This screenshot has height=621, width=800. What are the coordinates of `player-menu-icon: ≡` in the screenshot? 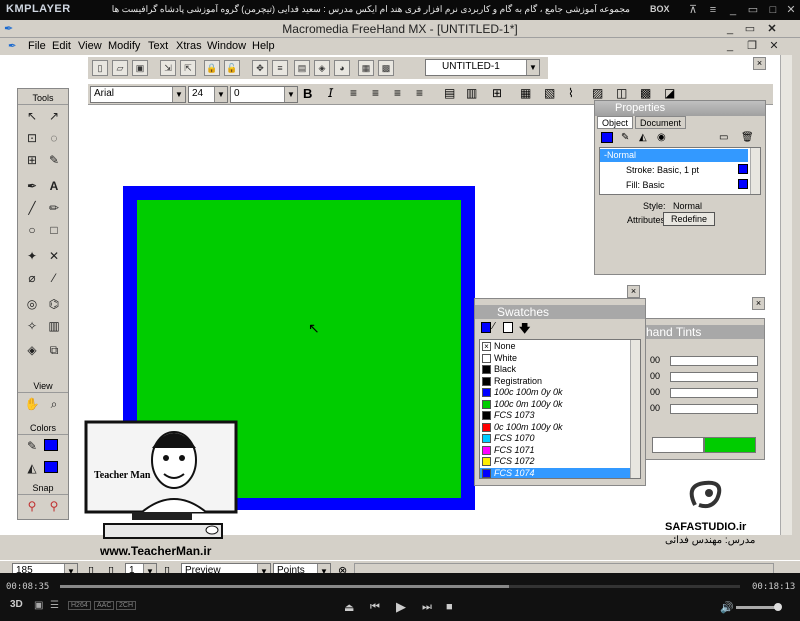 It's located at (713, 10).